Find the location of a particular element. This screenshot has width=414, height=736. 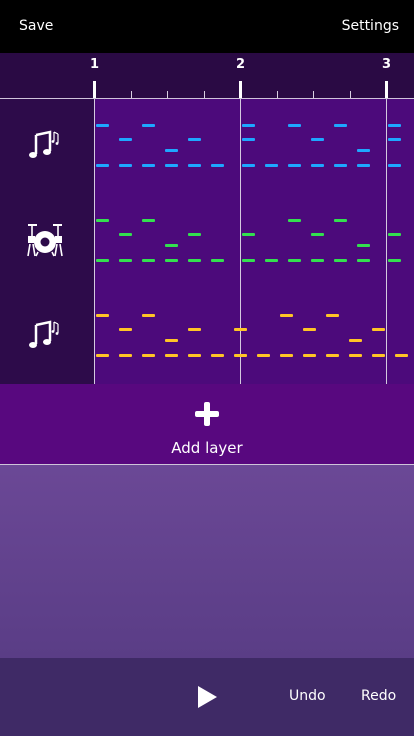

top-bar: Save Settings is located at coordinates (207, 26).